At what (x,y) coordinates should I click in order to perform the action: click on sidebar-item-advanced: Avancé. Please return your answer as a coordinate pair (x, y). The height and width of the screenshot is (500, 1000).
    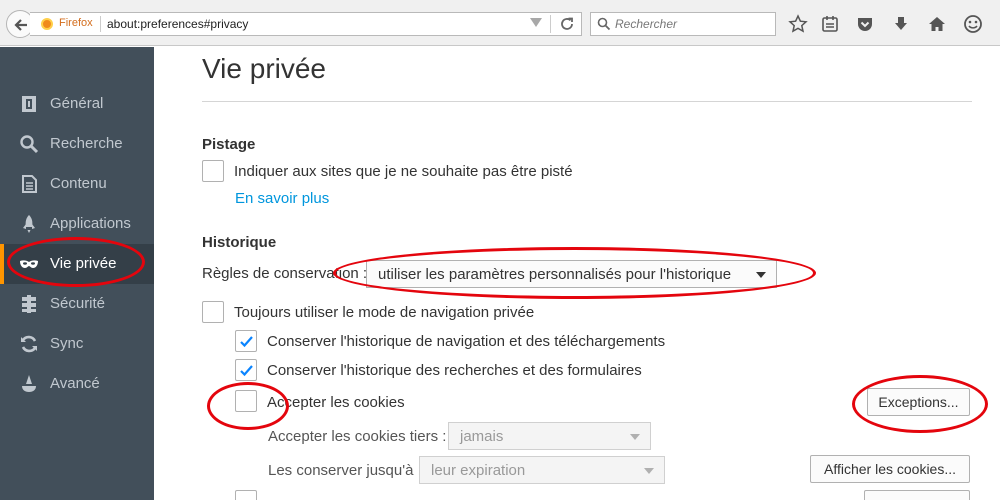
    Looking at the image, I should click on (77, 384).